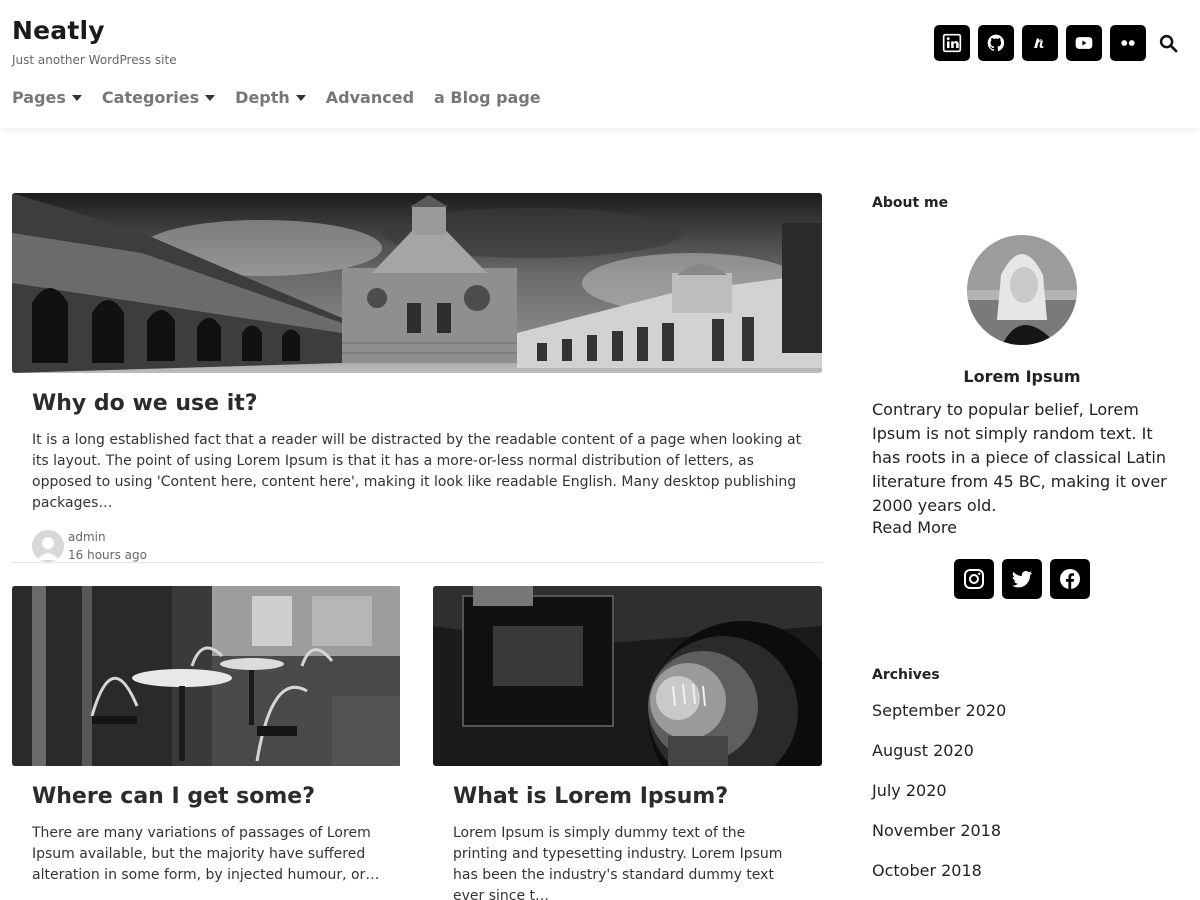 The height and width of the screenshot is (900, 1200). I want to click on widget-title: Archives, so click(906, 675).